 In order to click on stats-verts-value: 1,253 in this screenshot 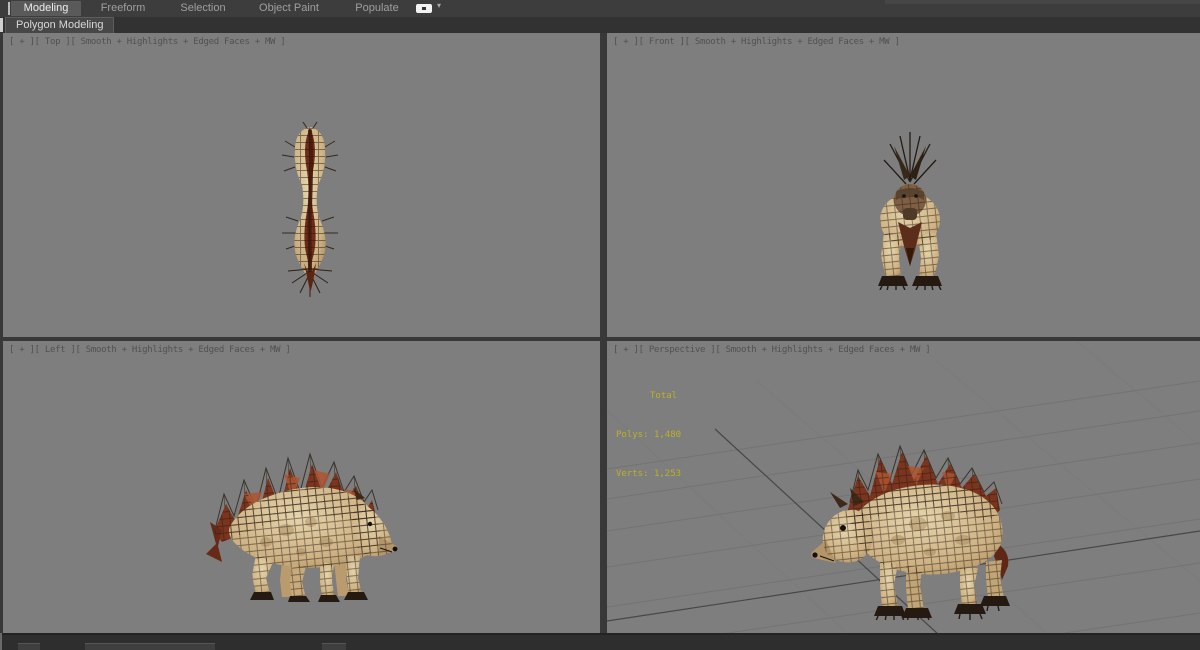, I will do `click(667, 474)`.